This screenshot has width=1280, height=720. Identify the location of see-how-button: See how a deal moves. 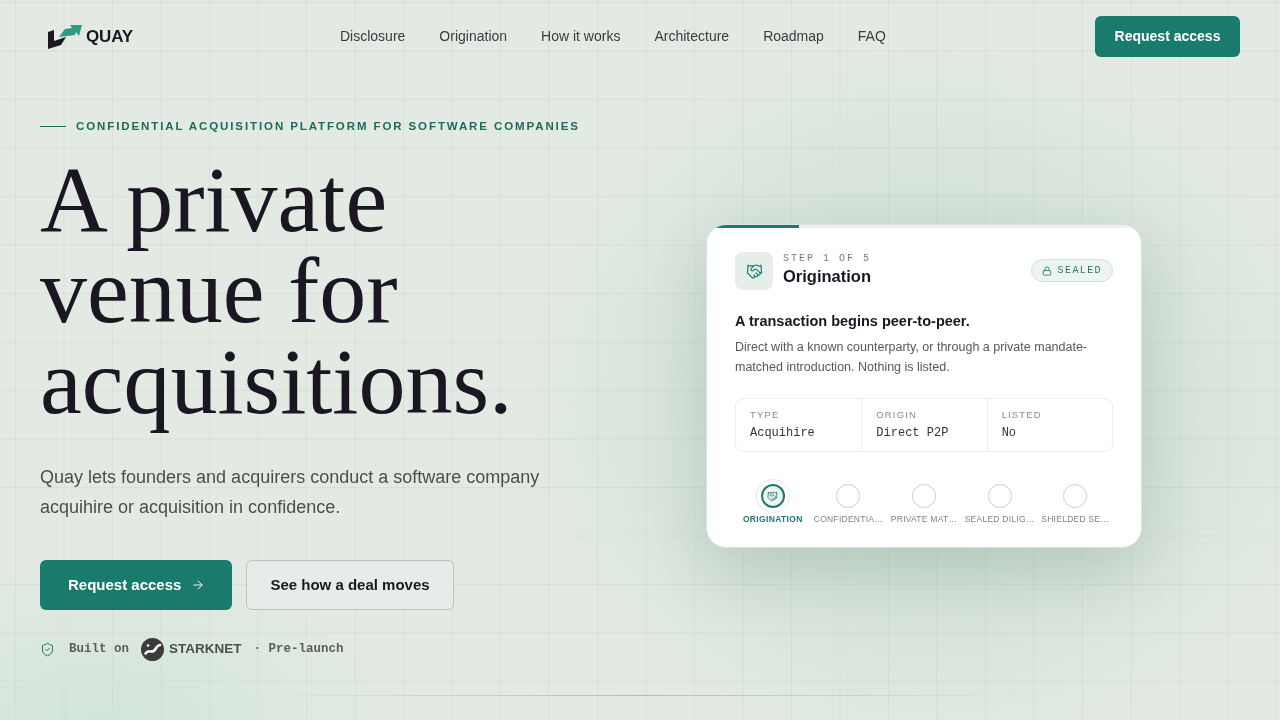
(350, 585).